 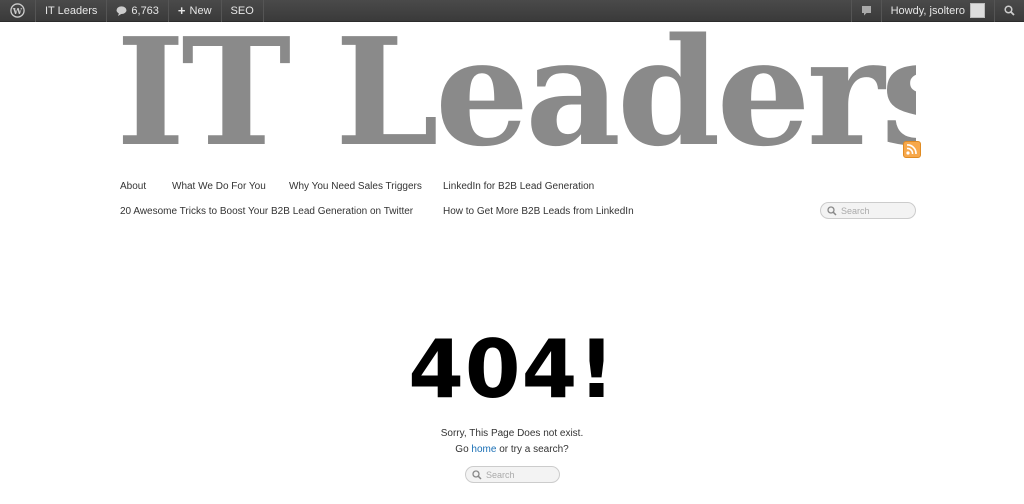 I want to click on my-account-menu: Howdy, jsoltero, so click(x=937, y=11).